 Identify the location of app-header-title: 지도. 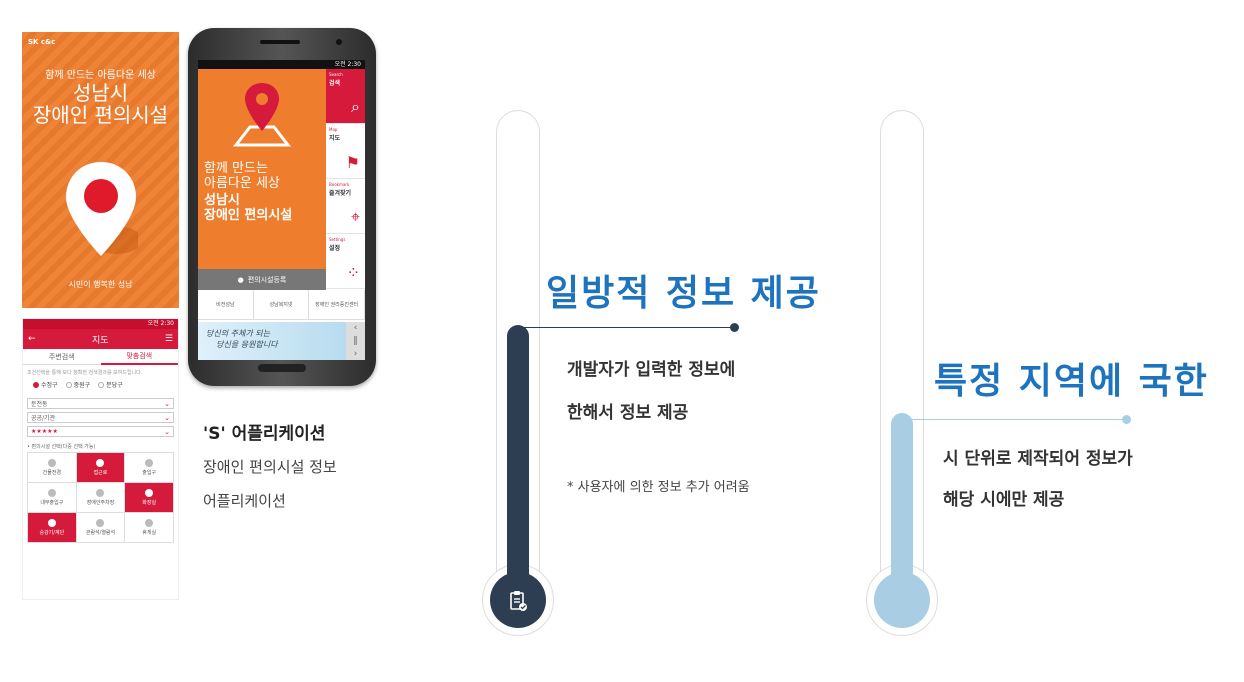
(100, 340).